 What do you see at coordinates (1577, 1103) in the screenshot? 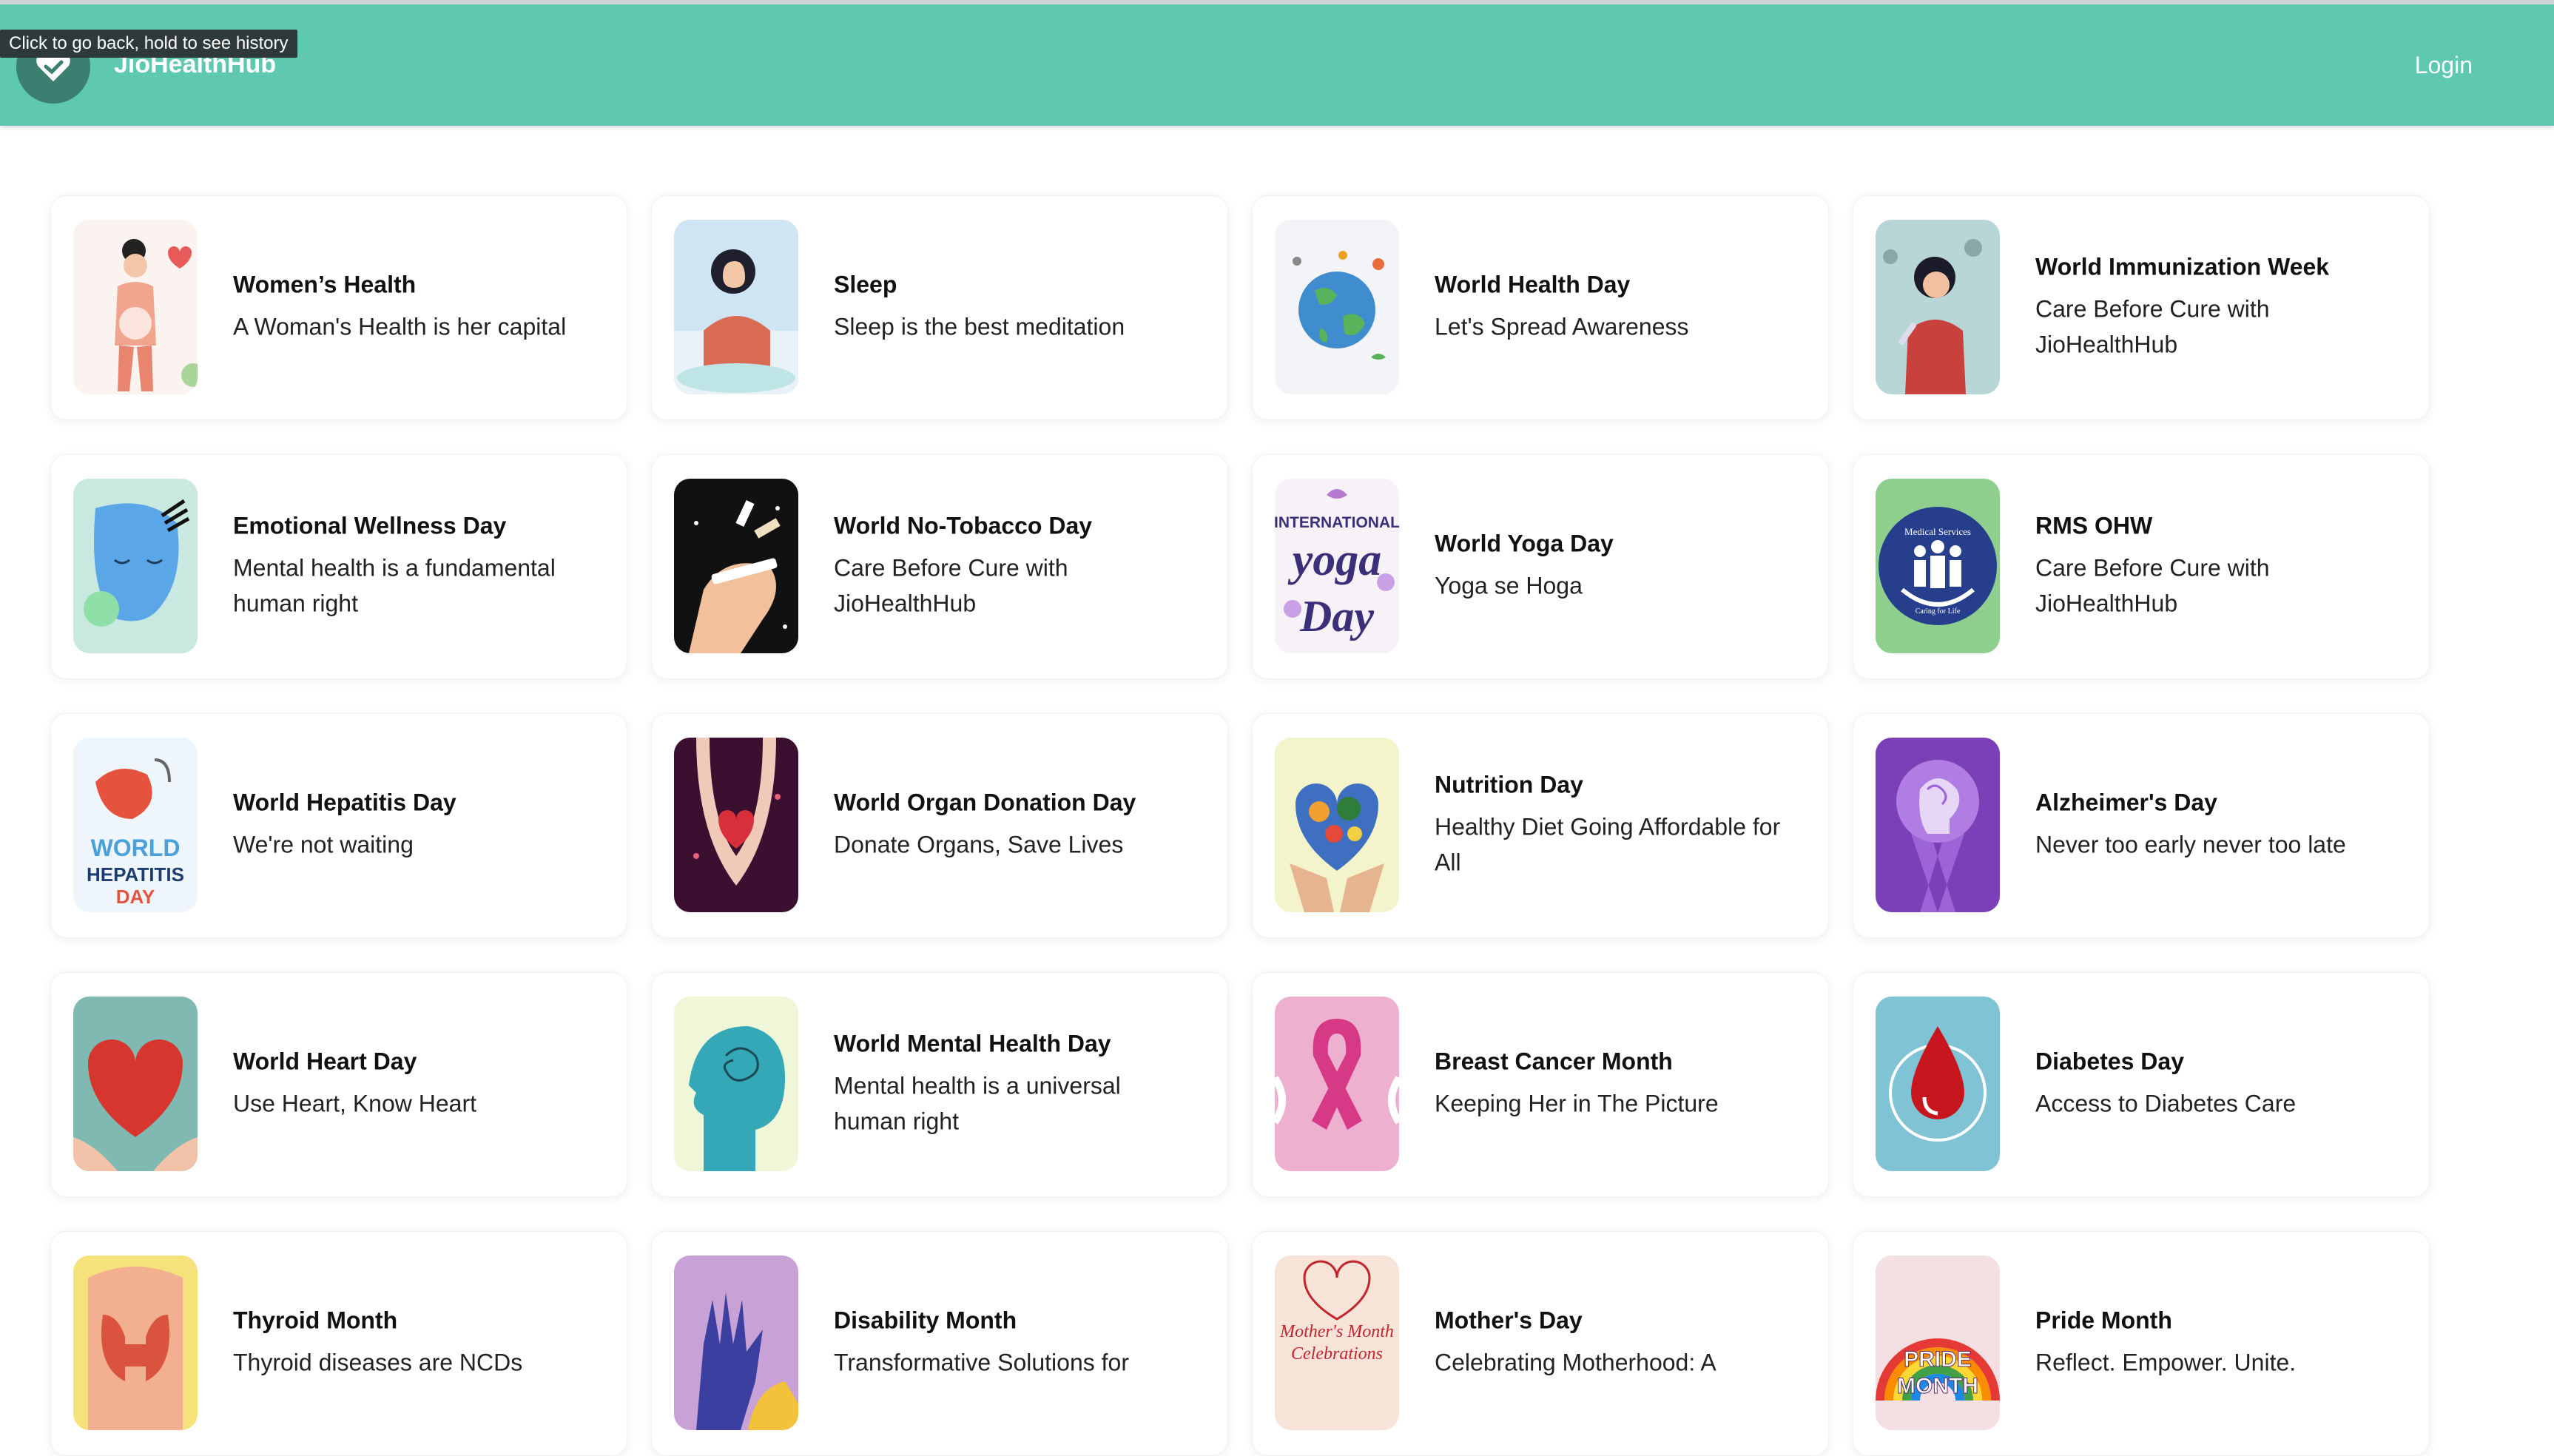
I see `card-subtitle: Keeping Her in The Picture` at bounding box center [1577, 1103].